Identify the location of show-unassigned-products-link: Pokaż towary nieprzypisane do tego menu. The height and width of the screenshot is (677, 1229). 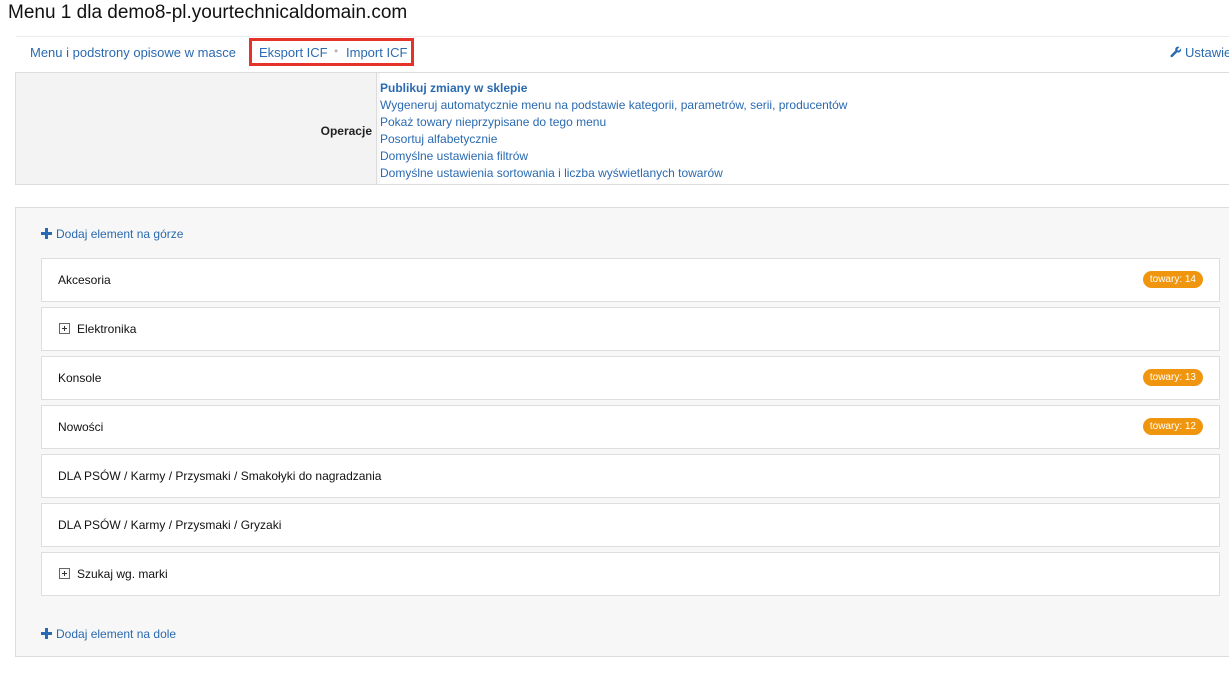
(804, 122).